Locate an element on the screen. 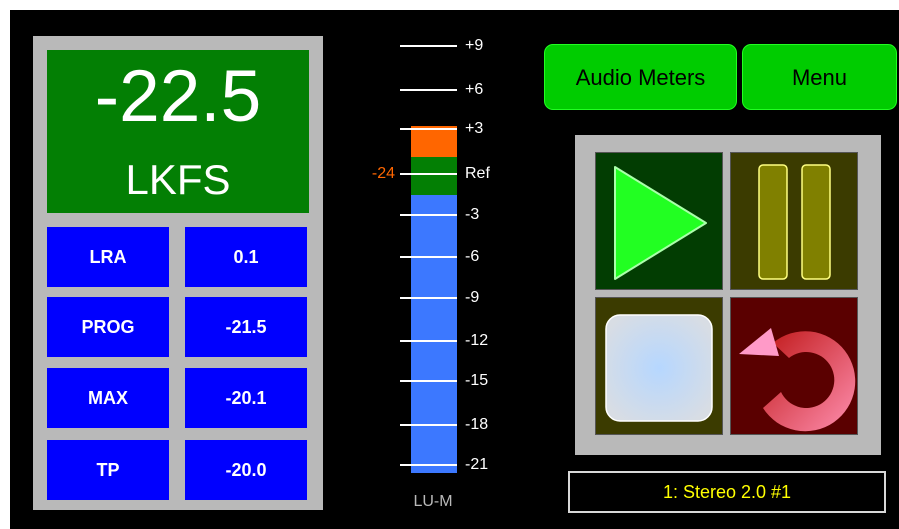 The height and width of the screenshot is (529, 899). meter-over-zone is located at coordinates (434, 141).